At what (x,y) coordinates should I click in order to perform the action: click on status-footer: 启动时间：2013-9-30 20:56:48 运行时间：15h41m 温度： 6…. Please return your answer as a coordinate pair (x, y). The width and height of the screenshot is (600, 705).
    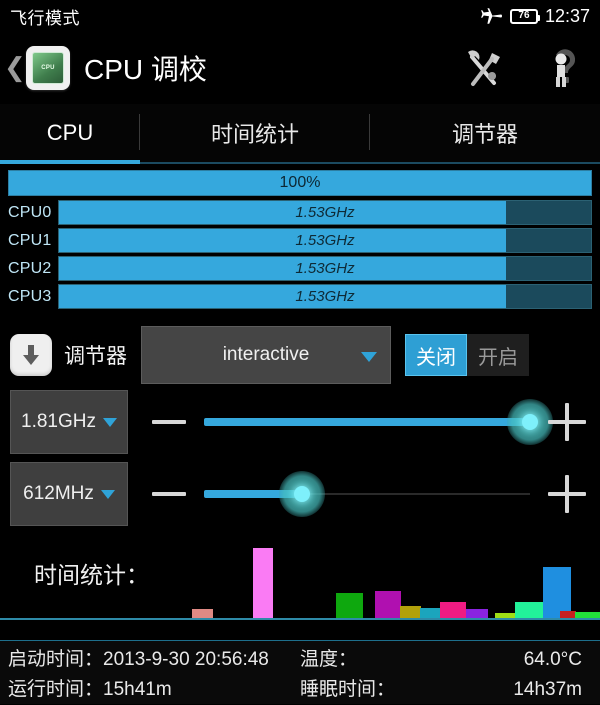
    Looking at the image, I should click on (300, 672).